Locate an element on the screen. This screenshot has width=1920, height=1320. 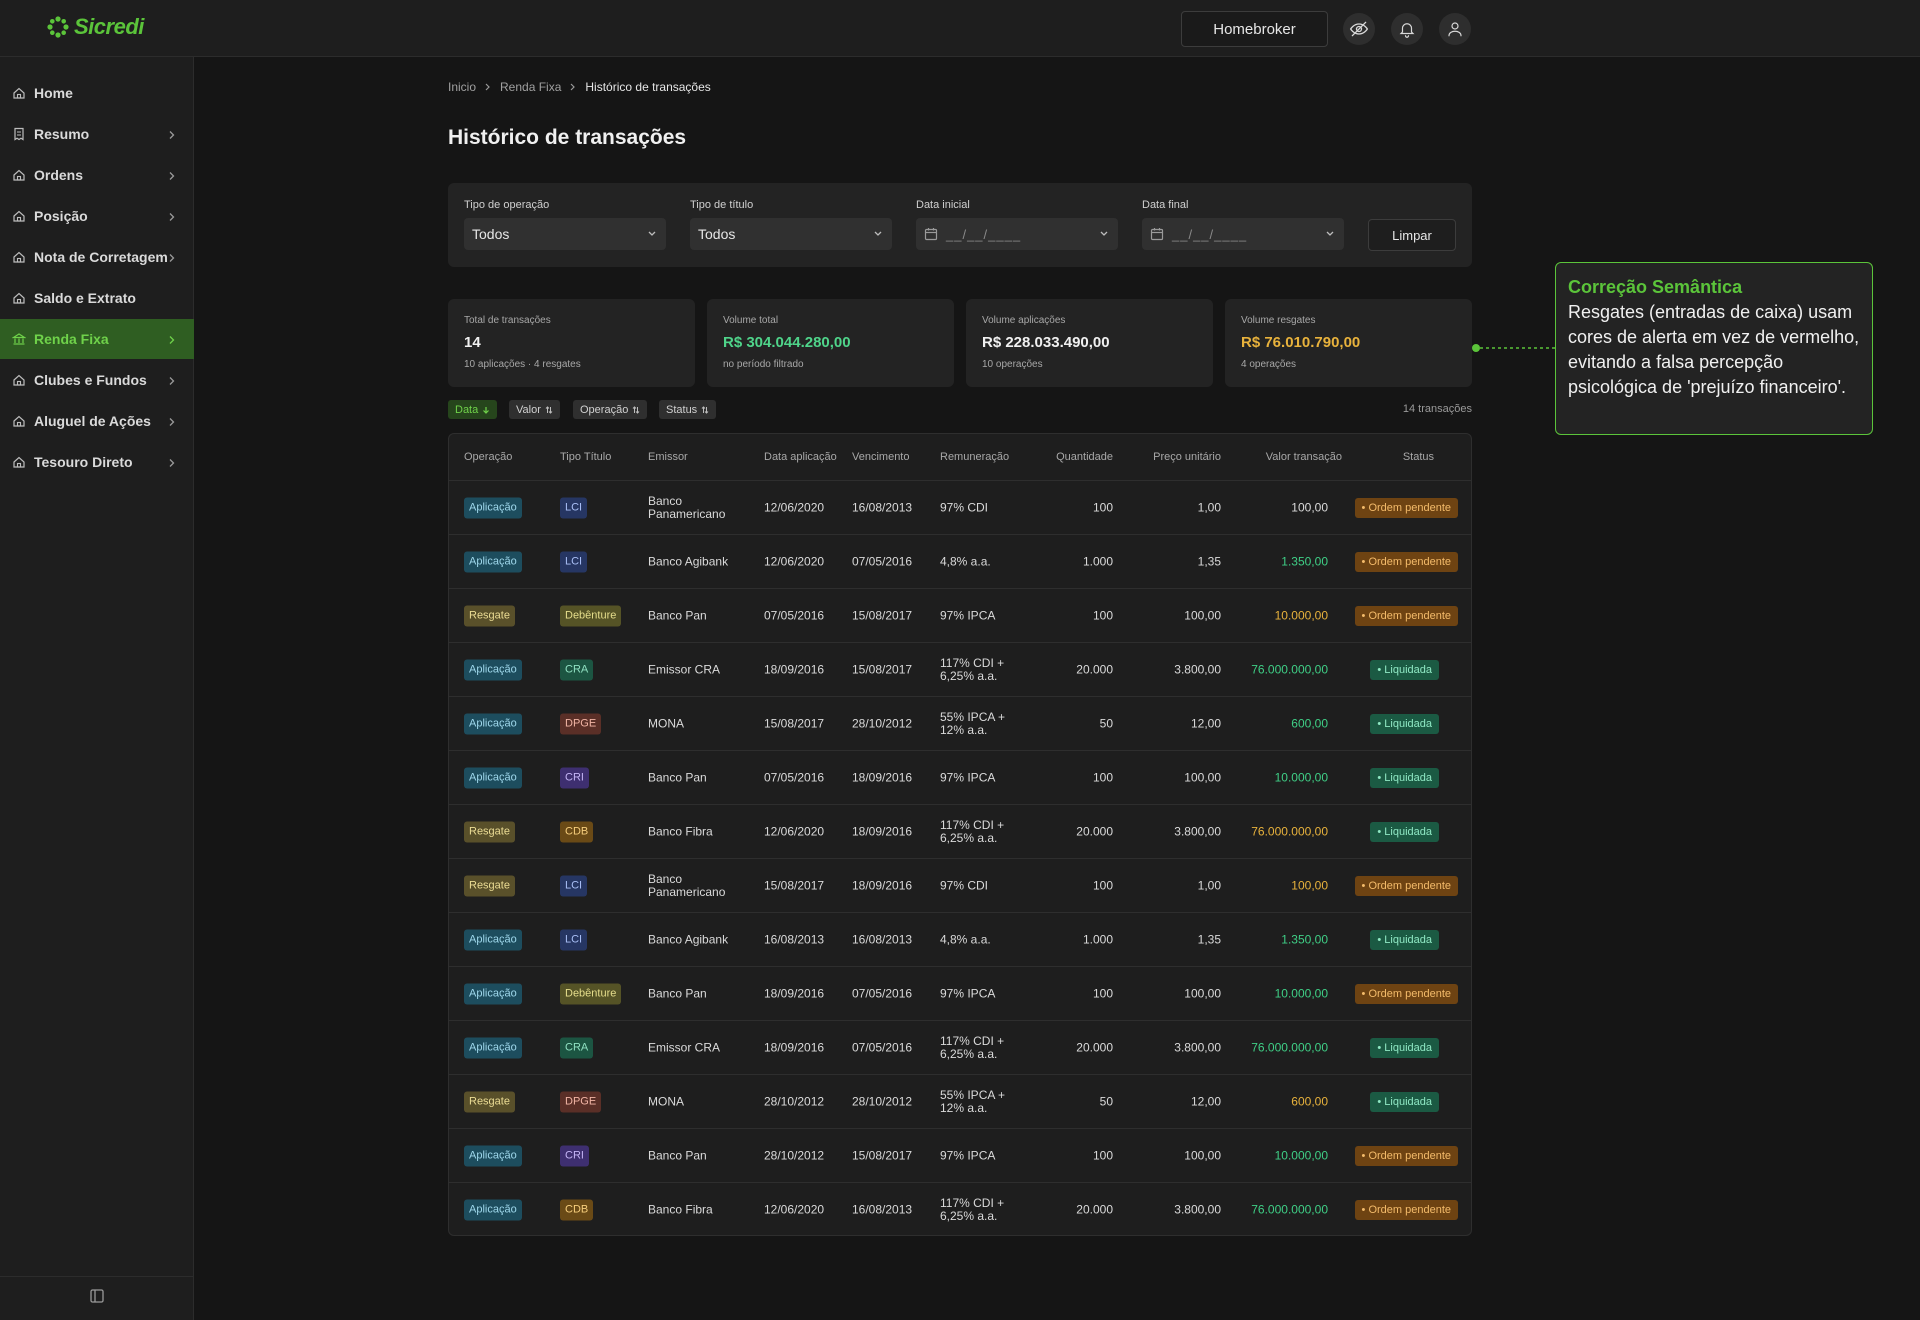
hide-values-button is located at coordinates (1359, 29).